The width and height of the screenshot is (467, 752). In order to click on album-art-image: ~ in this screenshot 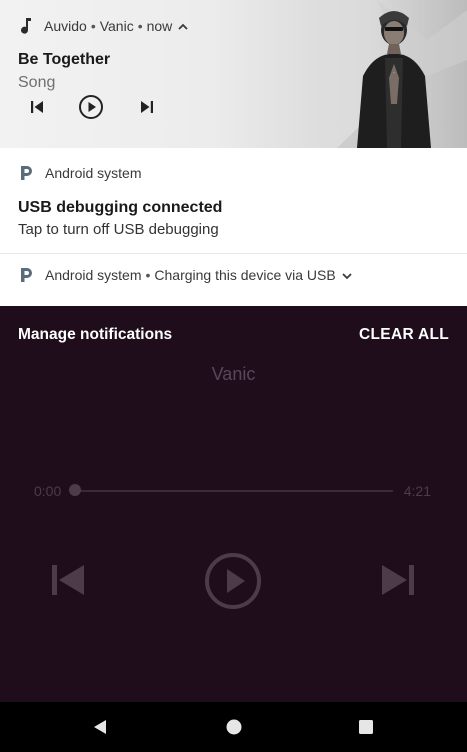, I will do `click(392, 74)`.